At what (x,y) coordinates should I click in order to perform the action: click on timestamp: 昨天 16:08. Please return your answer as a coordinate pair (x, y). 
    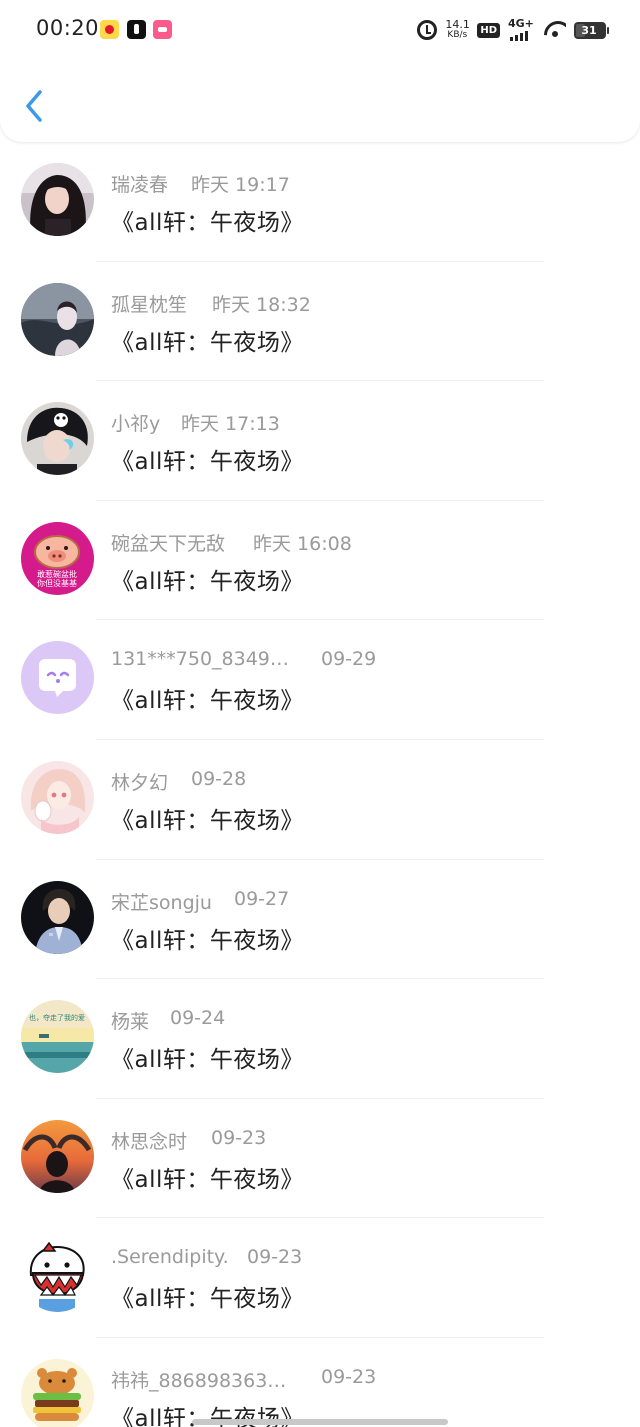
    Looking at the image, I should click on (302, 543).